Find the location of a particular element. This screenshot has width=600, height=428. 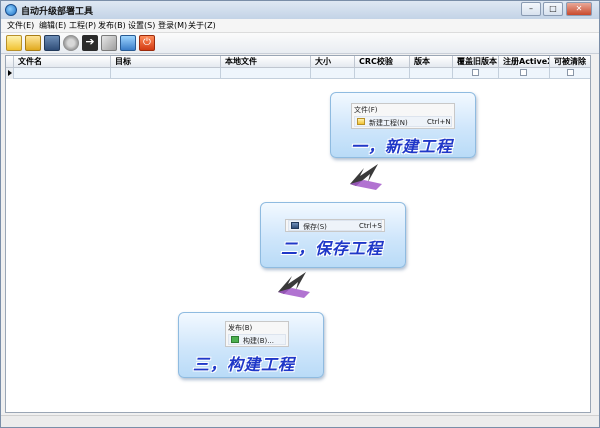

row-indicator-icon is located at coordinates (10, 73).